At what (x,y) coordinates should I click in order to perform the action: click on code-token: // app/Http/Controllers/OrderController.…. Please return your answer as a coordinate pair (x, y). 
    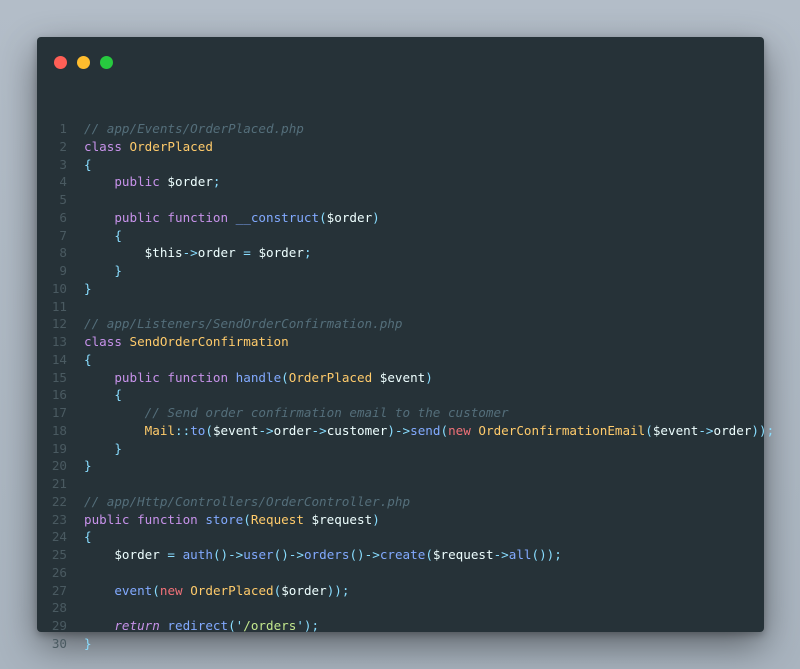
    Looking at the image, I should click on (247, 501).